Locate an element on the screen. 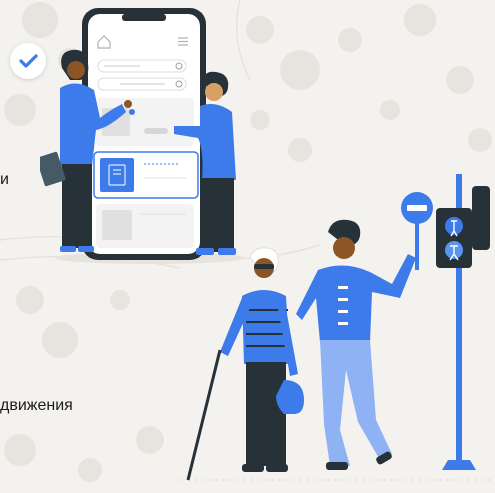 This screenshot has height=493, width=495. text-fragment-1: и is located at coordinates (4, 179).